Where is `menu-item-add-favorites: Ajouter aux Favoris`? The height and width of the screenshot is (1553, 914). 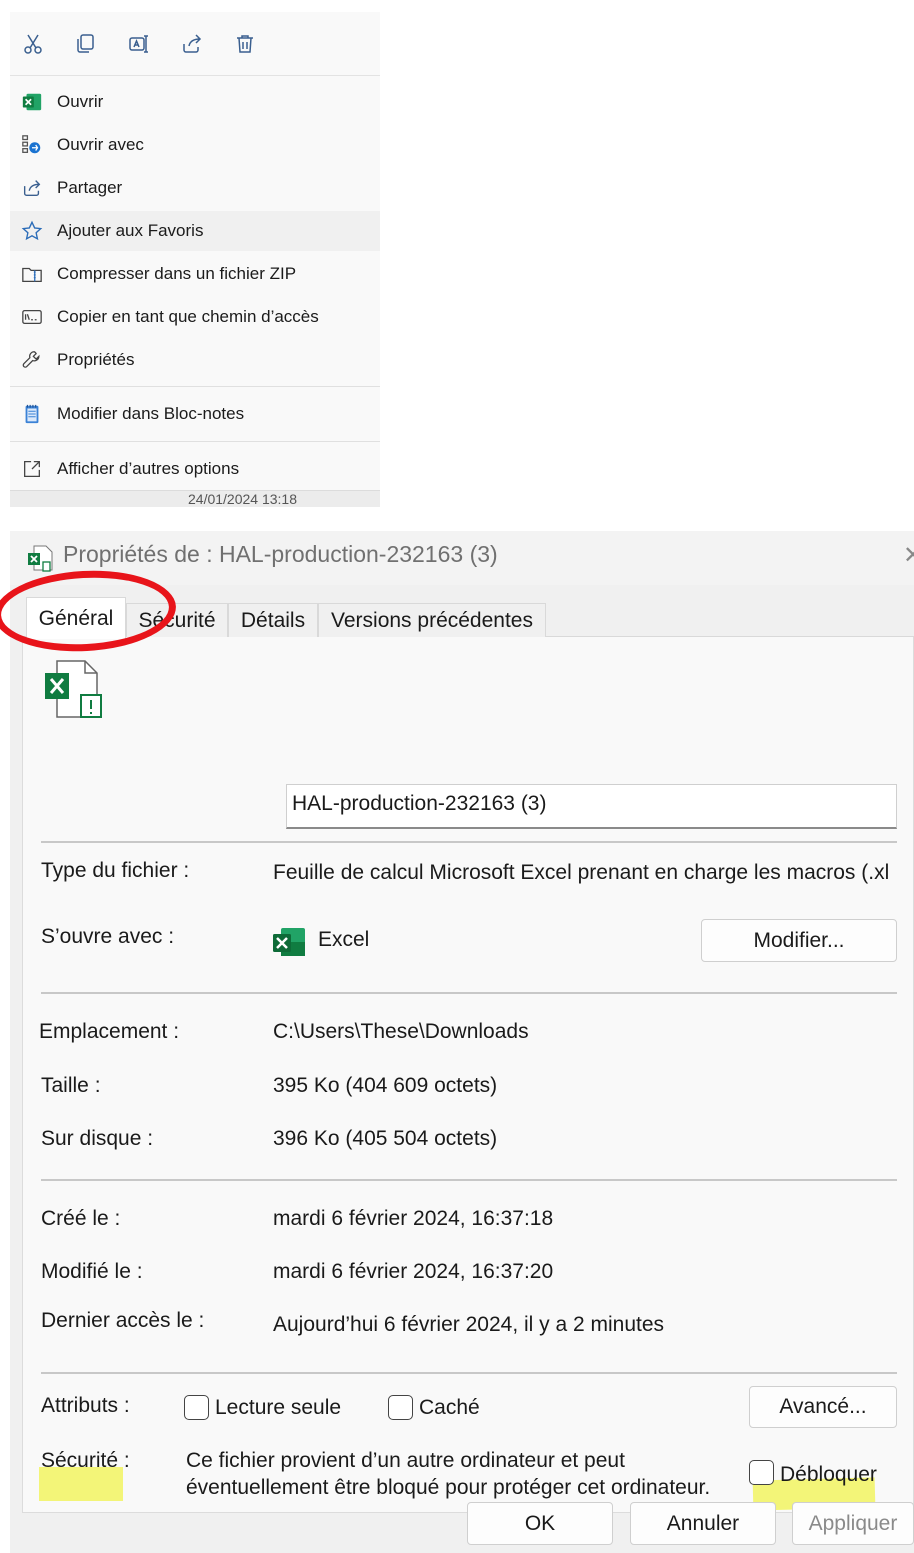
menu-item-add-favorites: Ajouter aux Favoris is located at coordinates (195, 231).